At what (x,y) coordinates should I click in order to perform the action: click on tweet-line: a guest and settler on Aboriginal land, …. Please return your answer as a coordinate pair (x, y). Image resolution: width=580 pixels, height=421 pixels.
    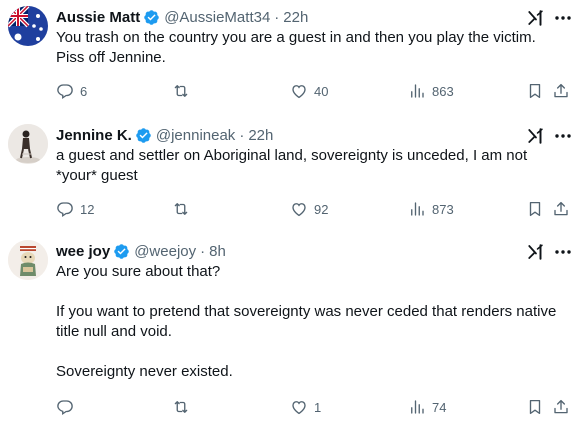
    Looking at the image, I should click on (292, 155).